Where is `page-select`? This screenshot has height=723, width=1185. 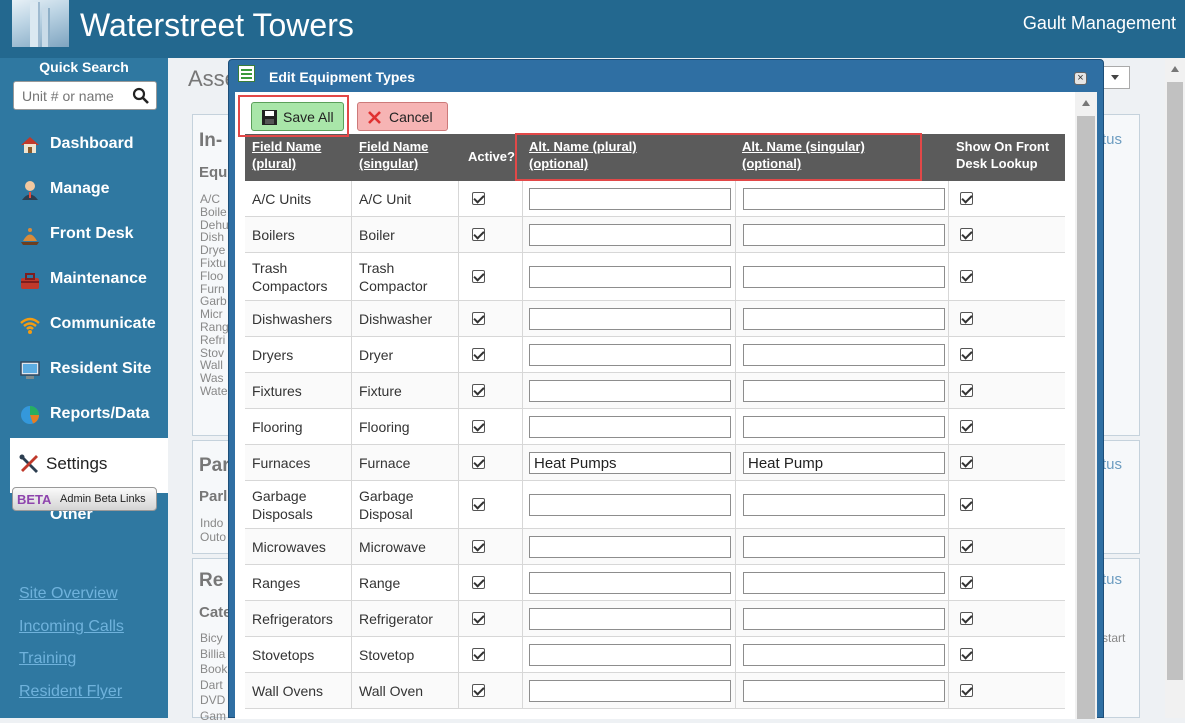 page-select is located at coordinates (1115, 77).